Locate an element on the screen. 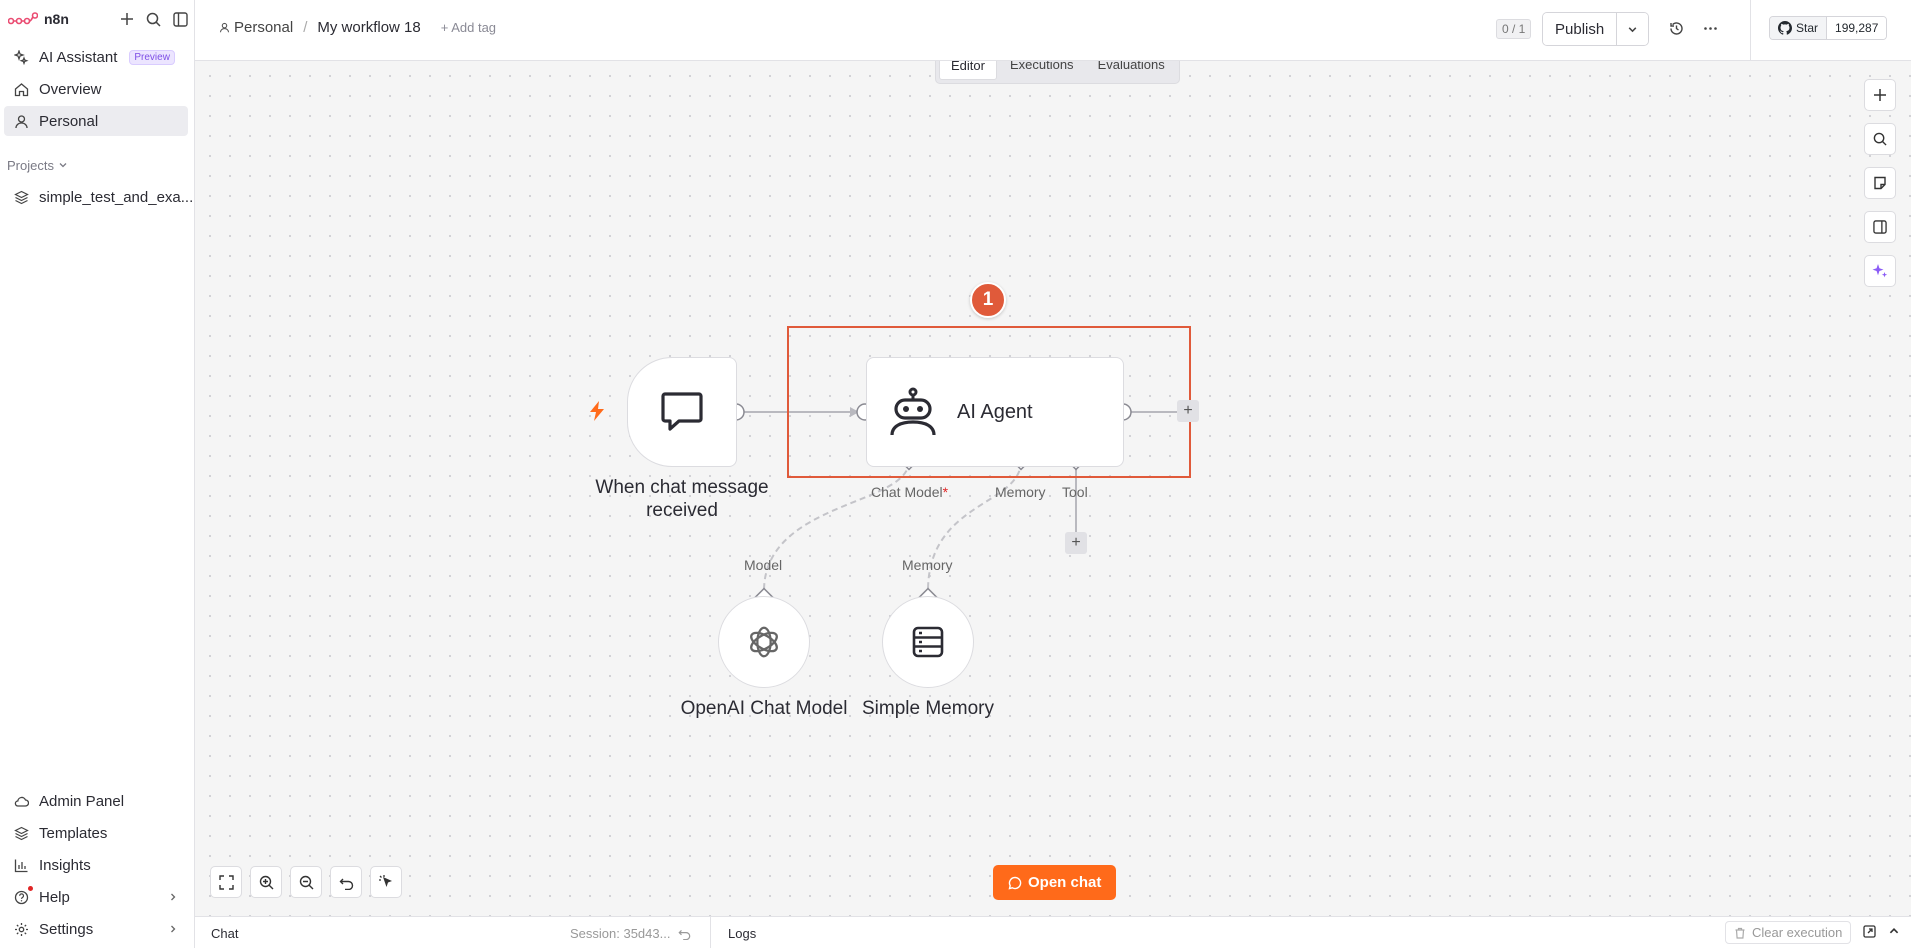 The width and height of the screenshot is (1911, 948). preview-badge: Preview is located at coordinates (152, 57).